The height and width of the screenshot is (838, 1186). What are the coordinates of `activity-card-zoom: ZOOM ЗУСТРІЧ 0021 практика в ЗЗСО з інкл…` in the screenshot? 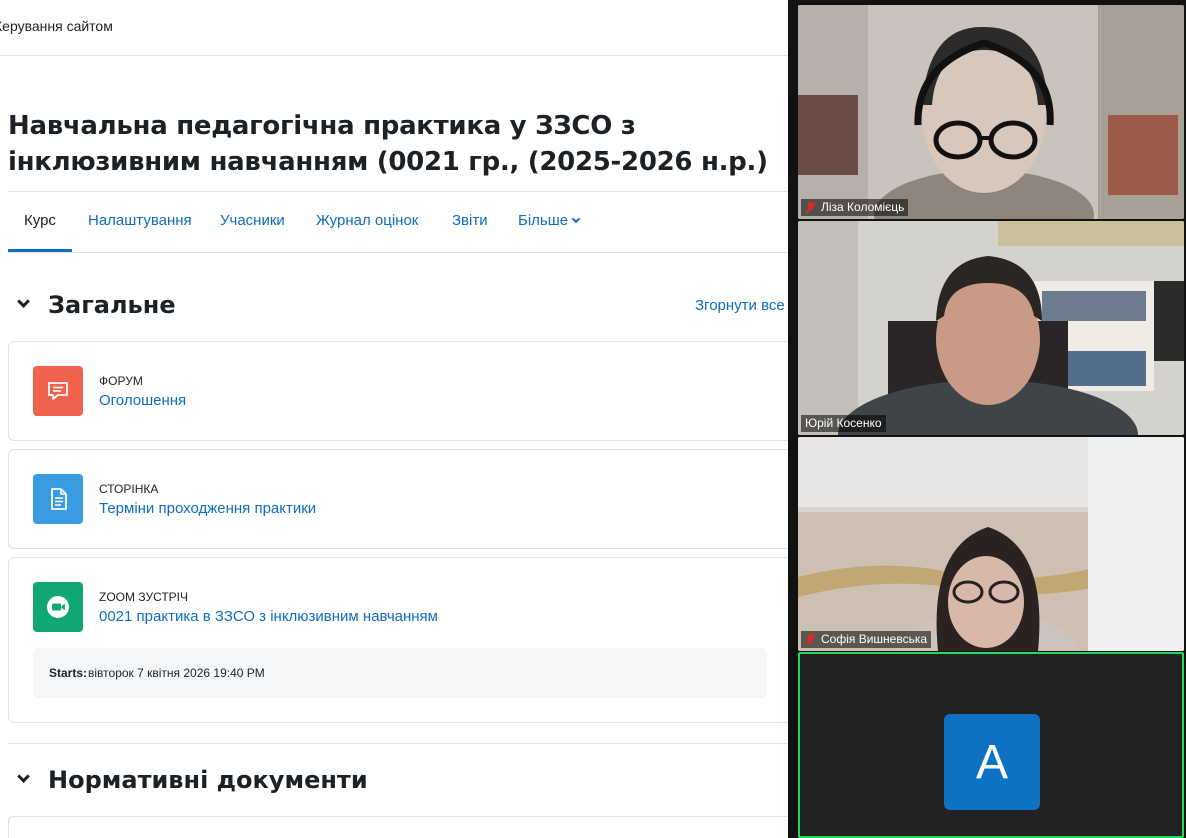 It's located at (398, 640).